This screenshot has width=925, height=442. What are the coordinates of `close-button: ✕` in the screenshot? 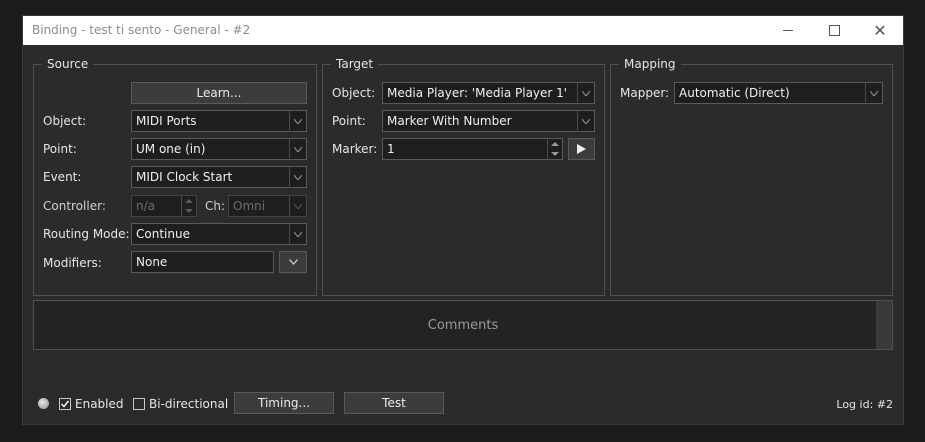 It's located at (880, 30).